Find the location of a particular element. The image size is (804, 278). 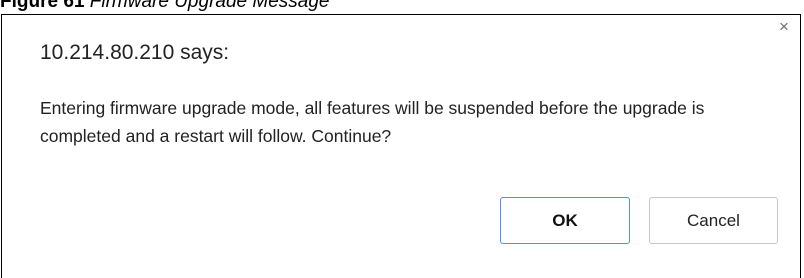

figure-caption: Figure 61 Firmware Upgrade Message is located at coordinates (164, 6).